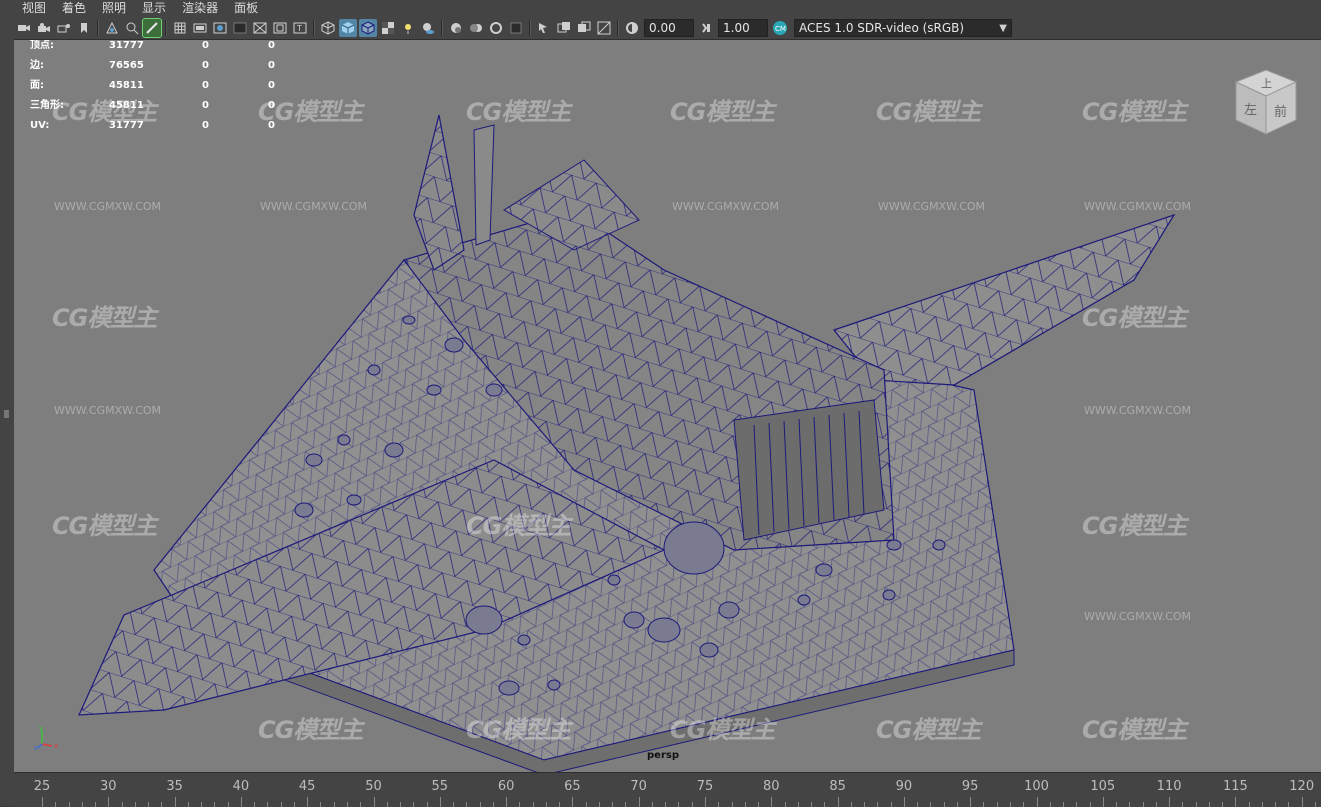 Image resolution: width=1321 pixels, height=807 pixels. I want to click on axis-z-label: z, so click(36, 747).